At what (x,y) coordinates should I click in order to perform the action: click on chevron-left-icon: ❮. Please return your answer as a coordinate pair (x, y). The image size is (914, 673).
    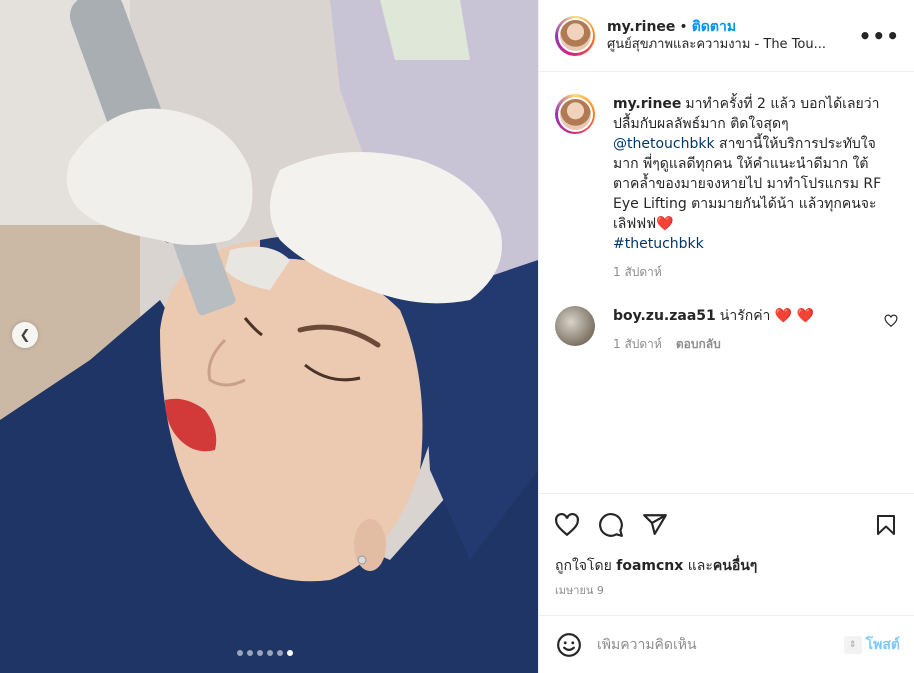
    Looking at the image, I should click on (25, 335).